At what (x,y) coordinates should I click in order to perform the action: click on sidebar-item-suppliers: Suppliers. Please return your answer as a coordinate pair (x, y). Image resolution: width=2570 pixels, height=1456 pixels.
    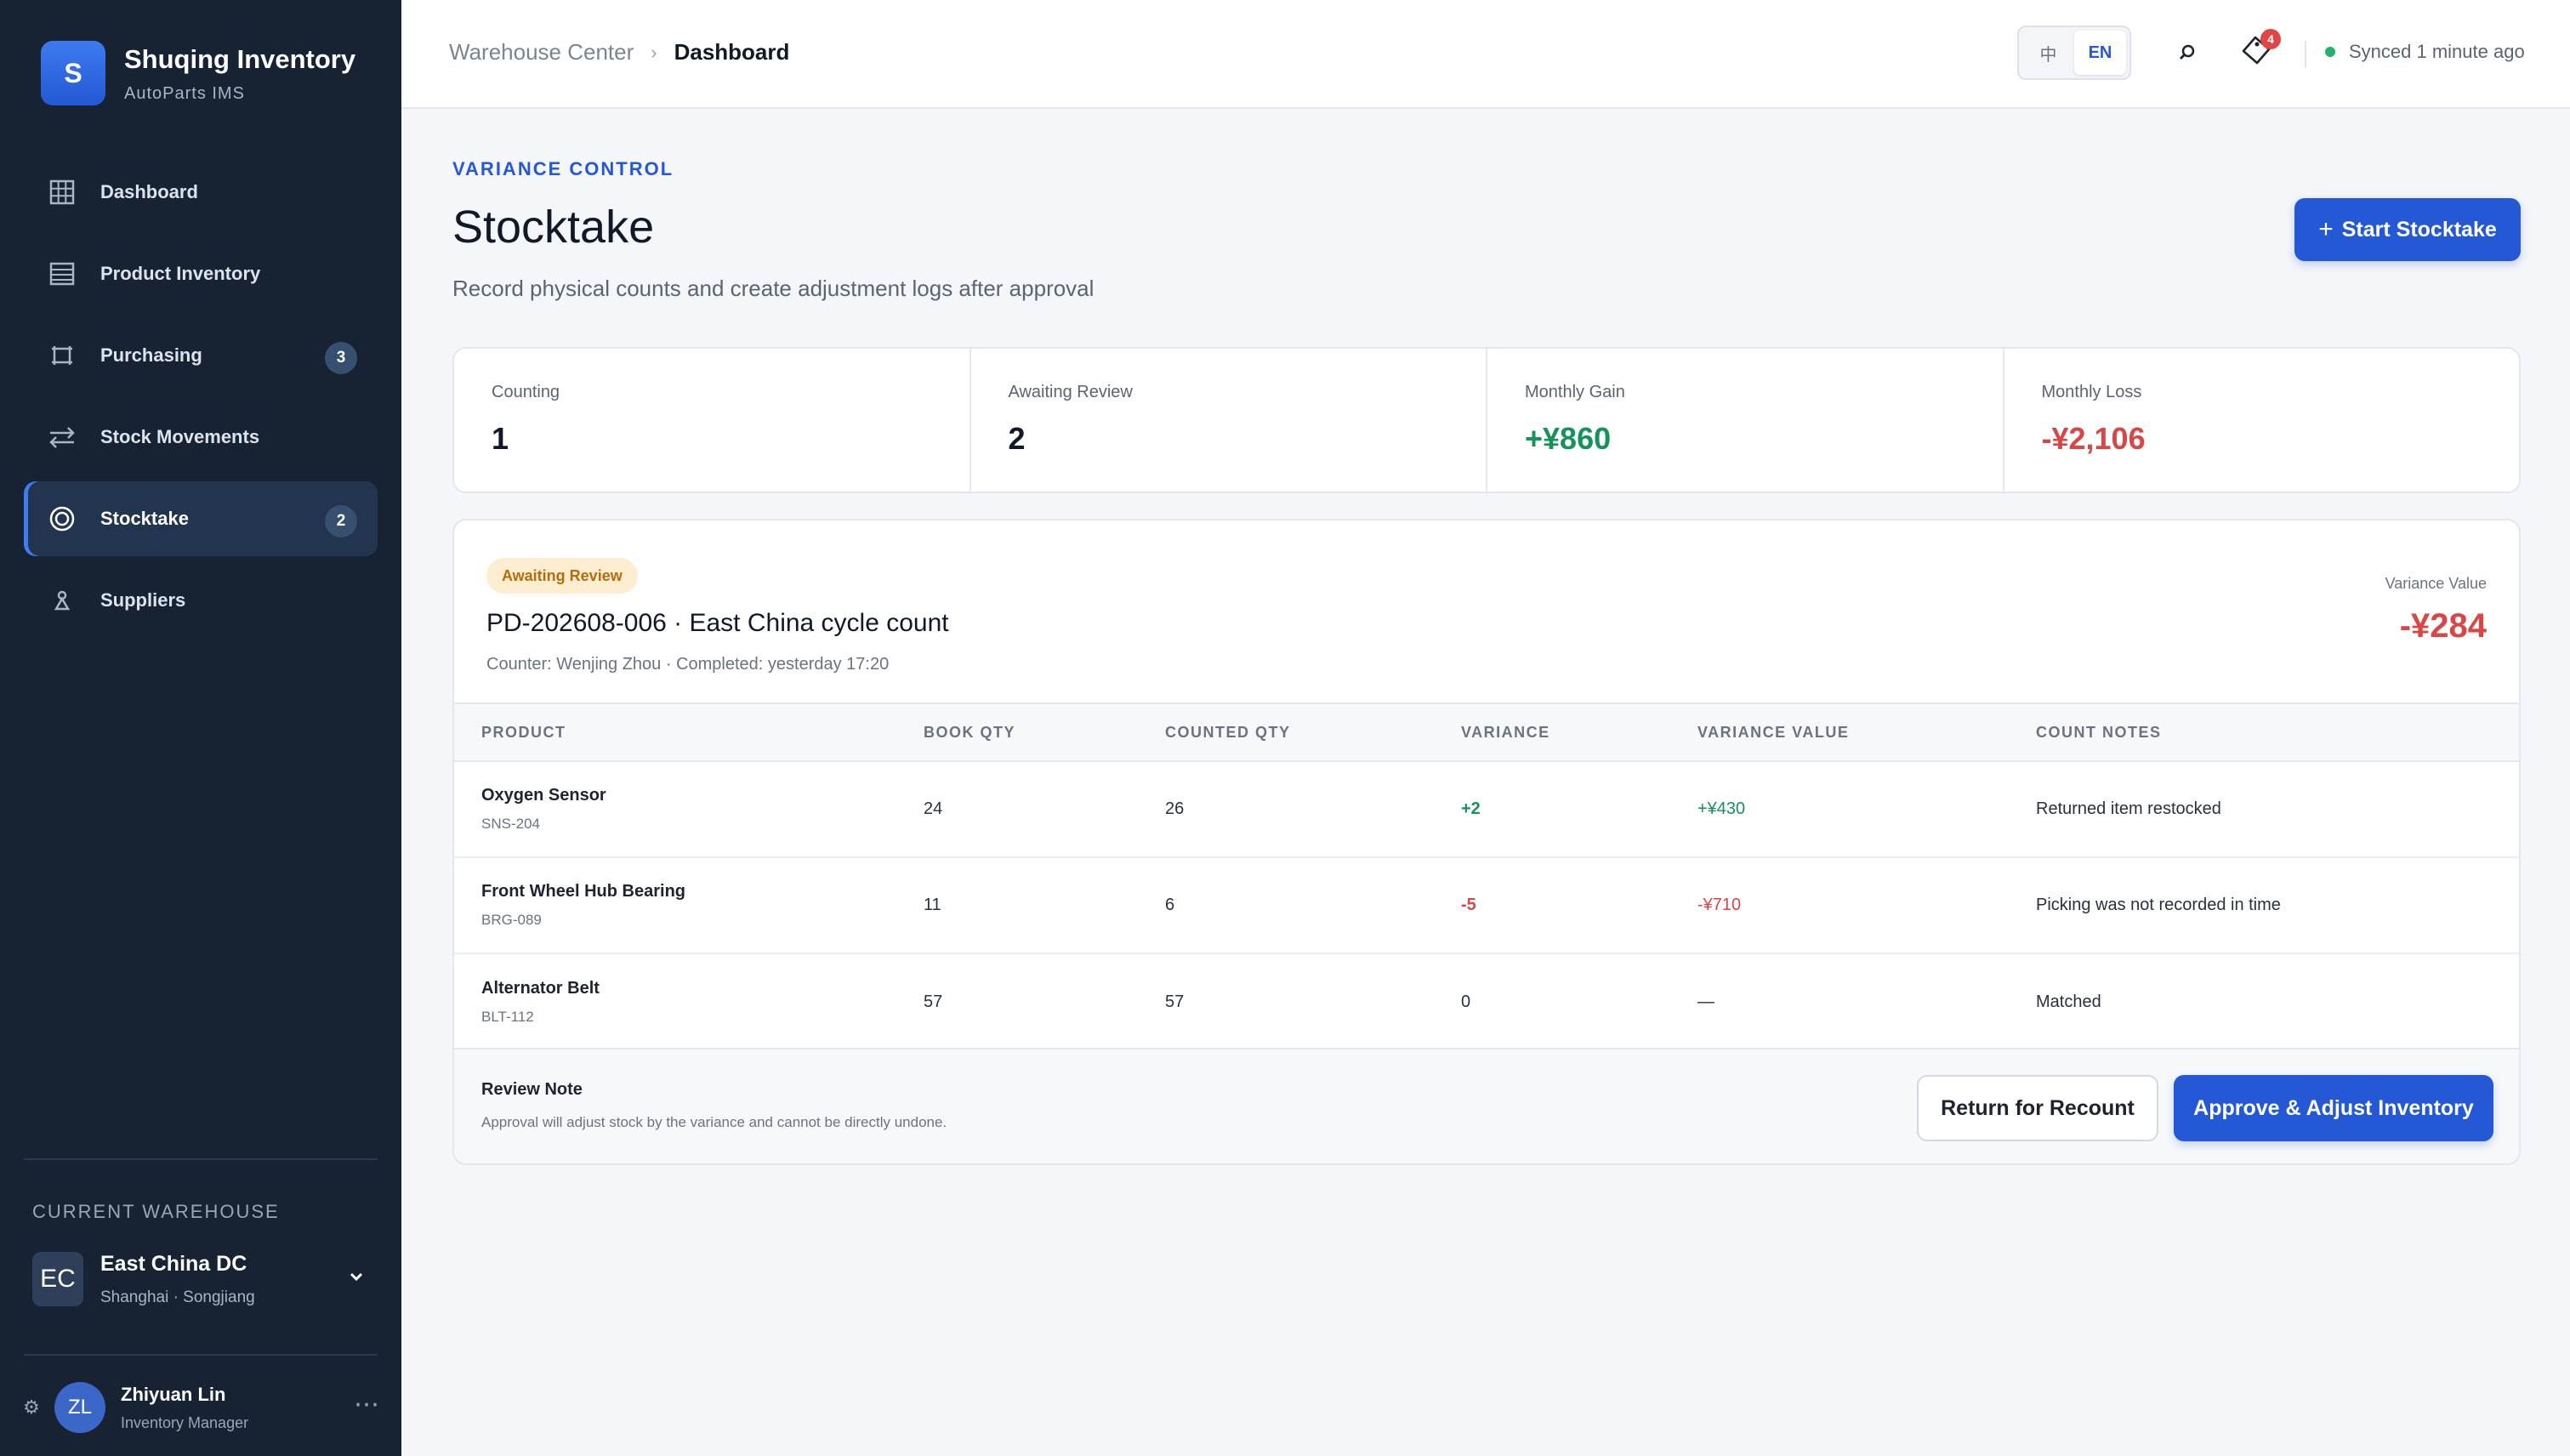
    Looking at the image, I should click on (201, 600).